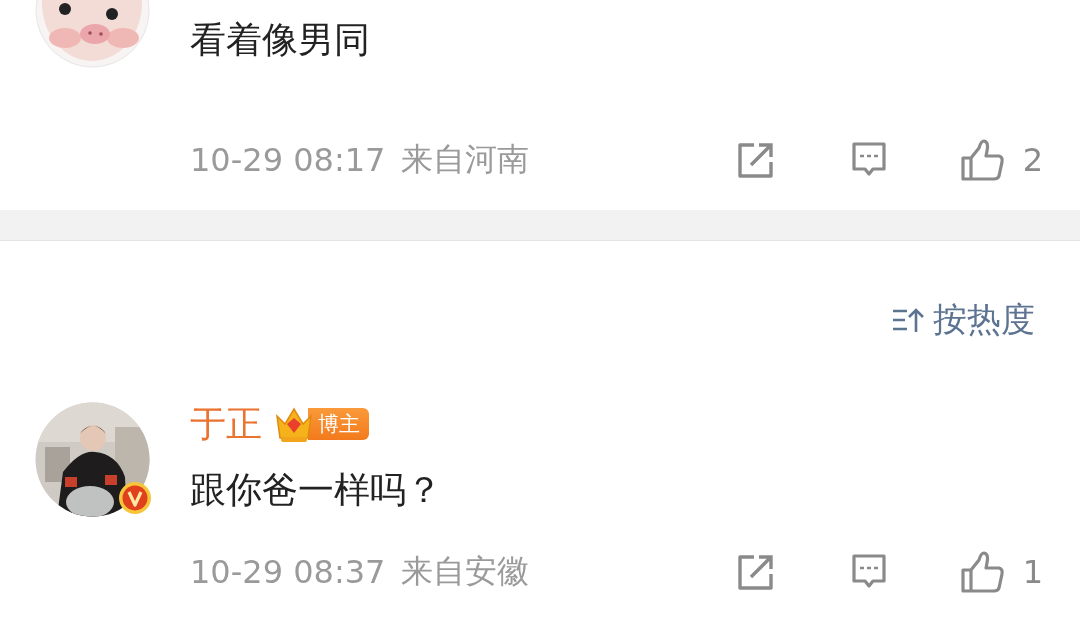 The image size is (1080, 621). I want to click on like-count: 2, so click(1032, 160).